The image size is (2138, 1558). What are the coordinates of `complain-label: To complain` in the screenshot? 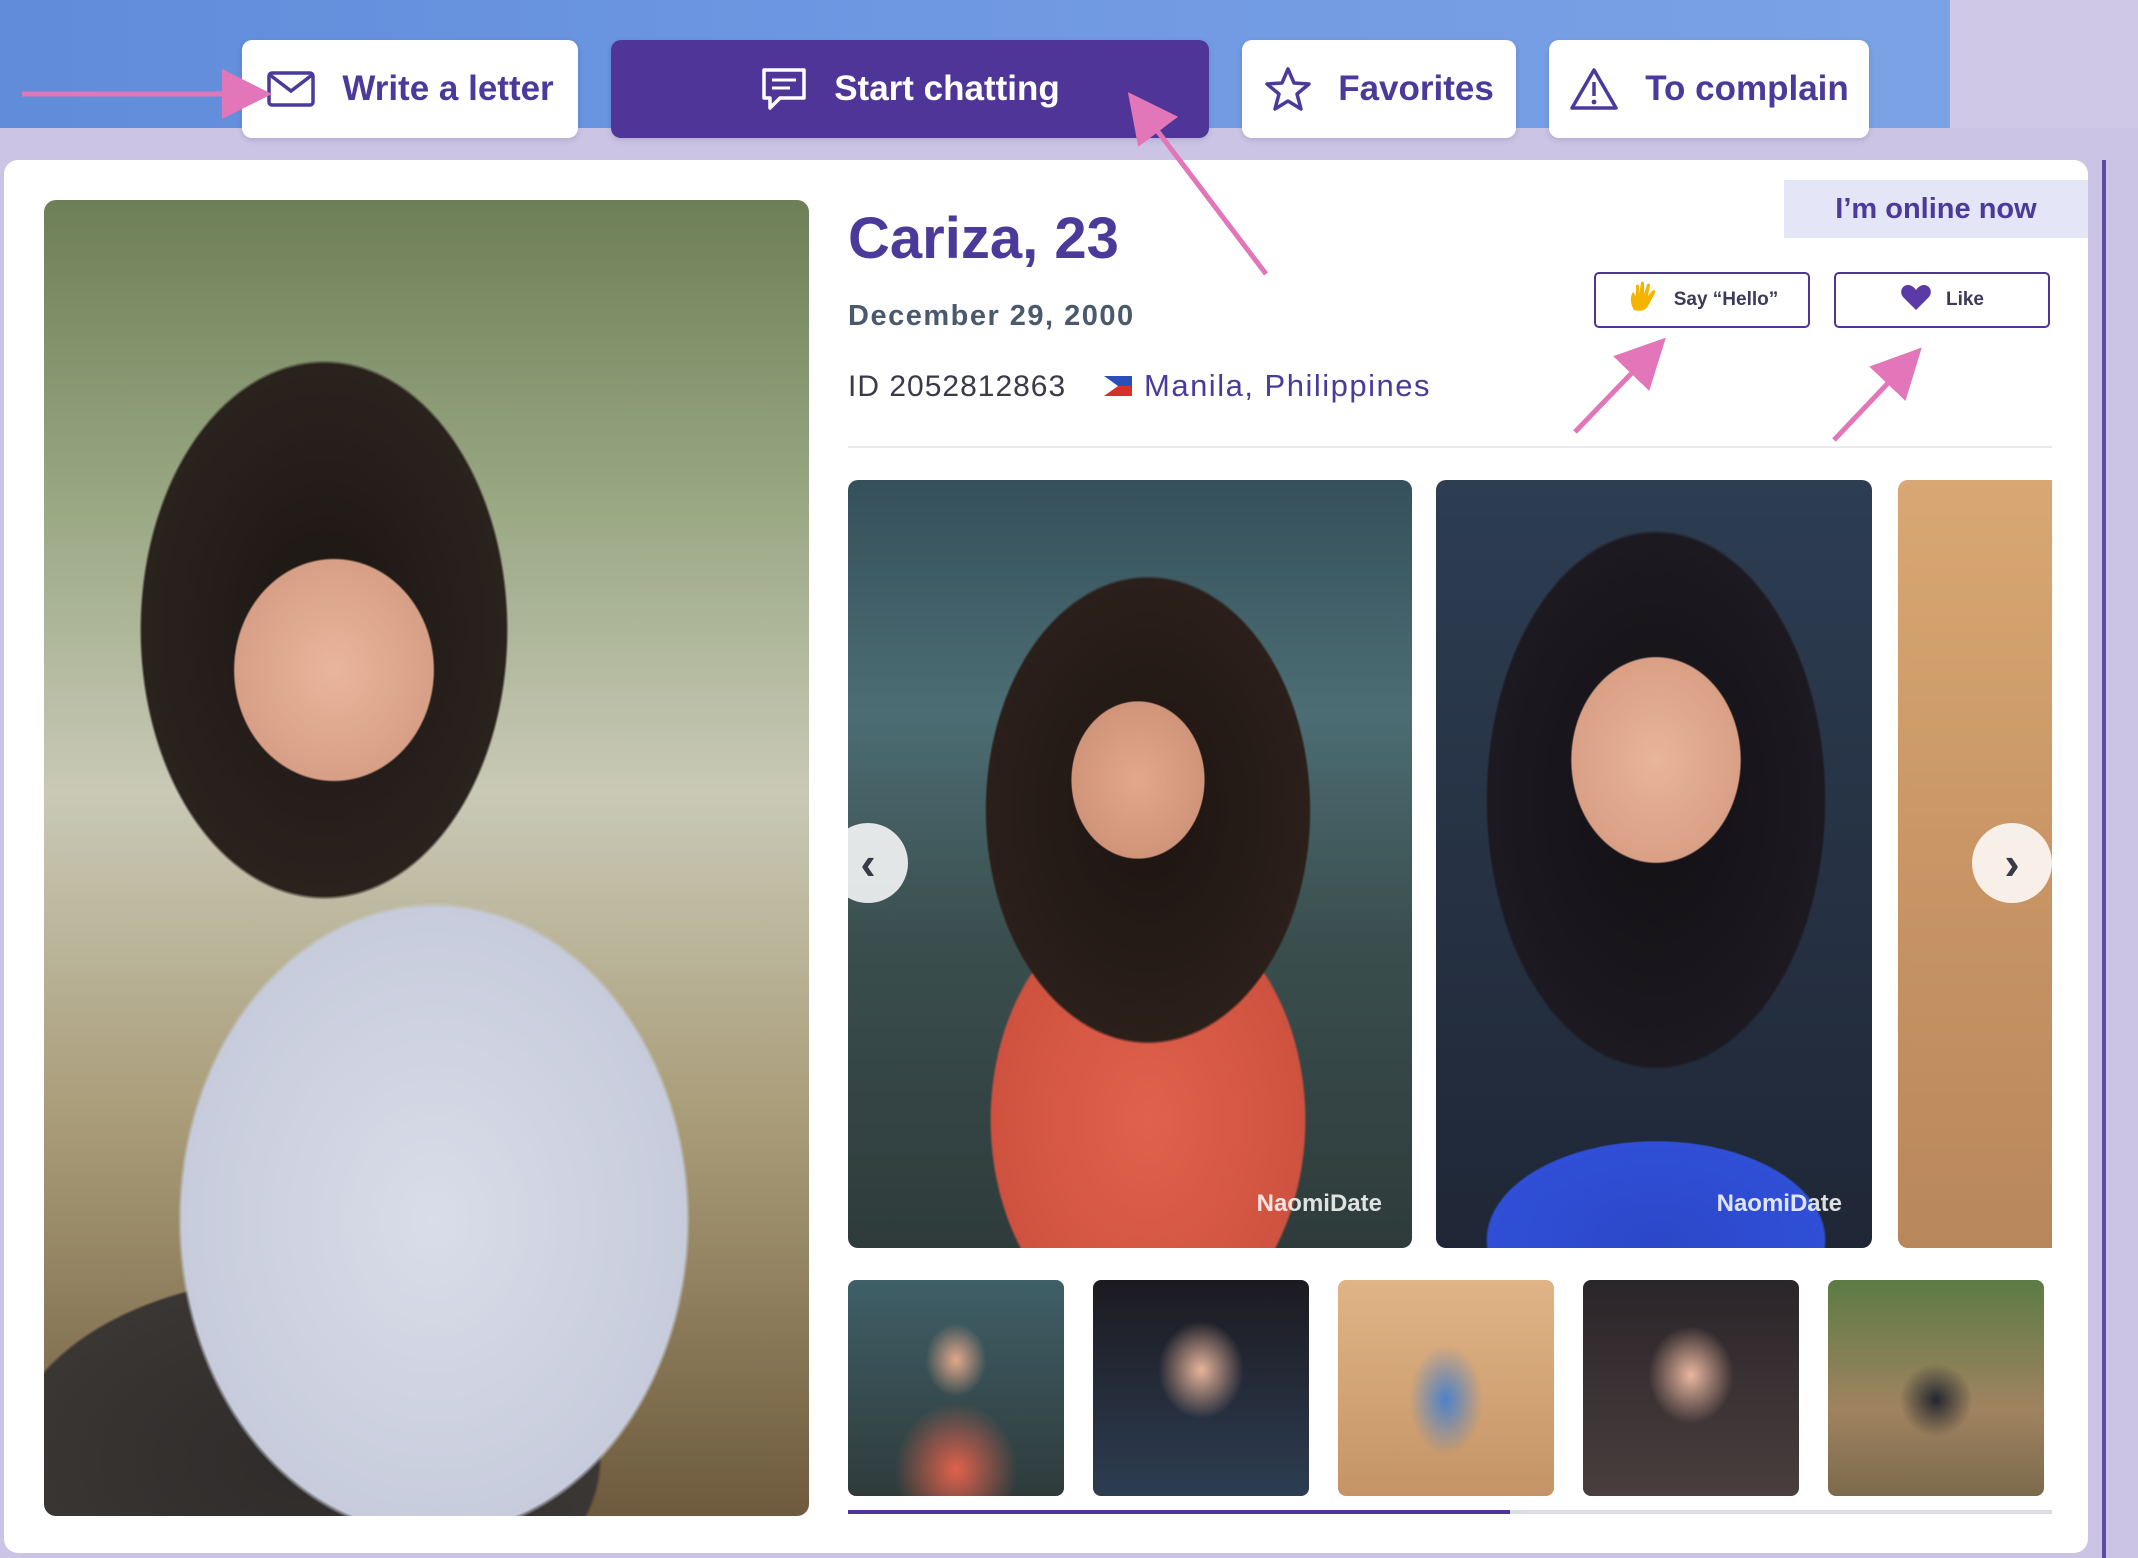 It's located at (1747, 88).